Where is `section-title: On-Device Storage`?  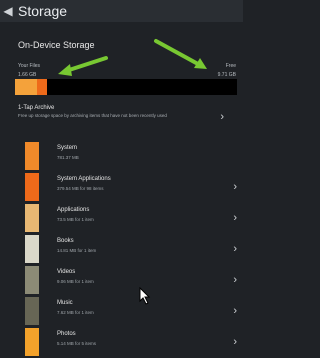 section-title: On-Device Storage is located at coordinates (56, 45).